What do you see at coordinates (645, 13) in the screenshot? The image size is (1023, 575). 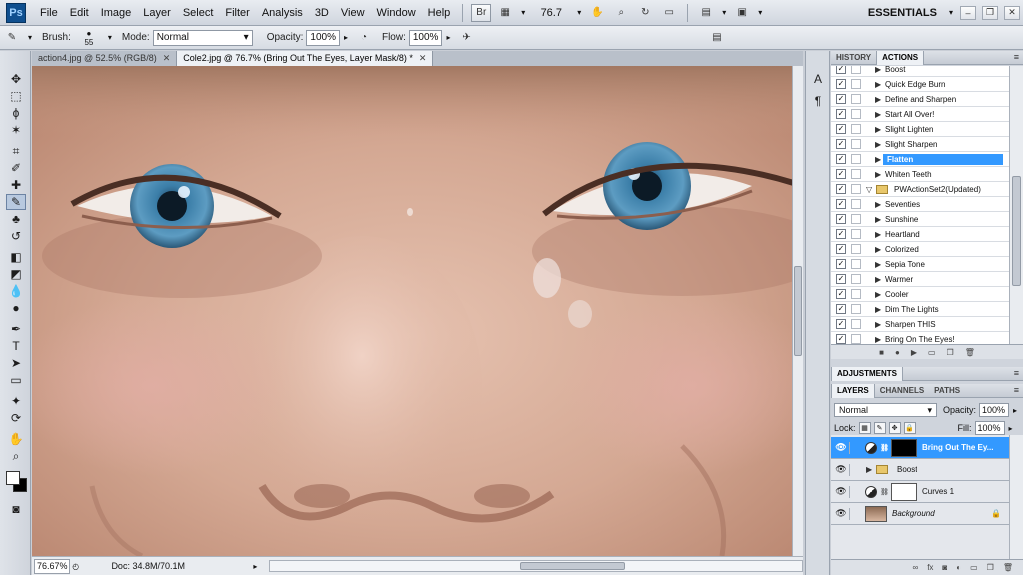 I see `rotate-view-button: ↻` at bounding box center [645, 13].